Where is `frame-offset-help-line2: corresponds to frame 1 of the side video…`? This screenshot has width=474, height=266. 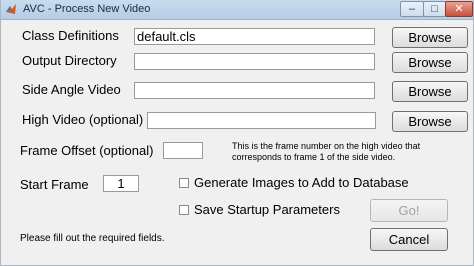 frame-offset-help-line2: corresponds to frame 1 of the side video… is located at coordinates (314, 157).